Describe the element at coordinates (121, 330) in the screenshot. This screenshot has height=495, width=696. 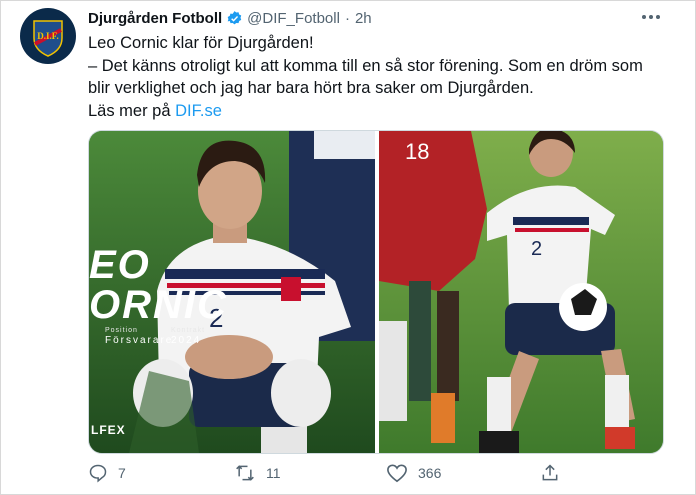
I see `position-label: Position` at that location.